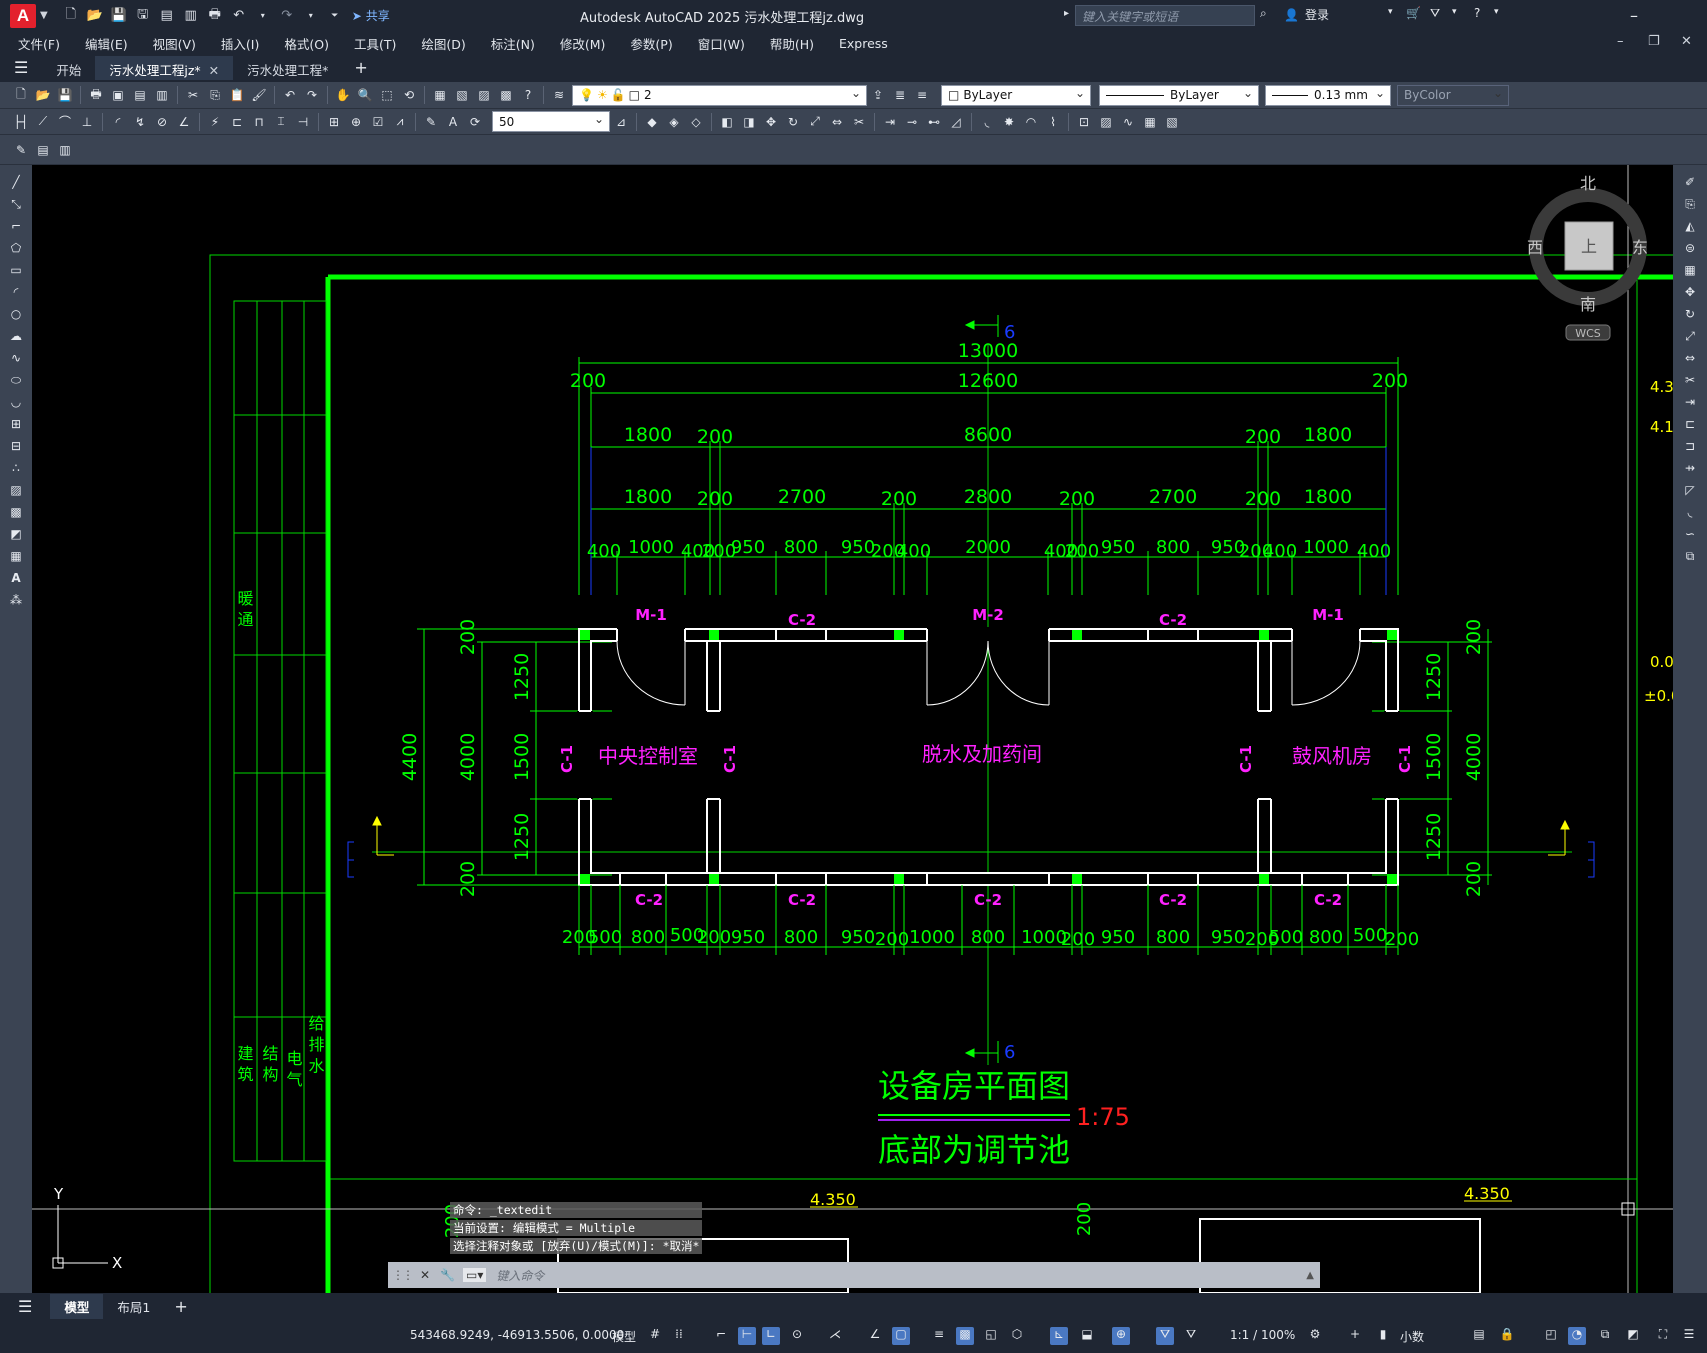 The image size is (1707, 1353). I want to click on autocad-logo: A, so click(23, 15).